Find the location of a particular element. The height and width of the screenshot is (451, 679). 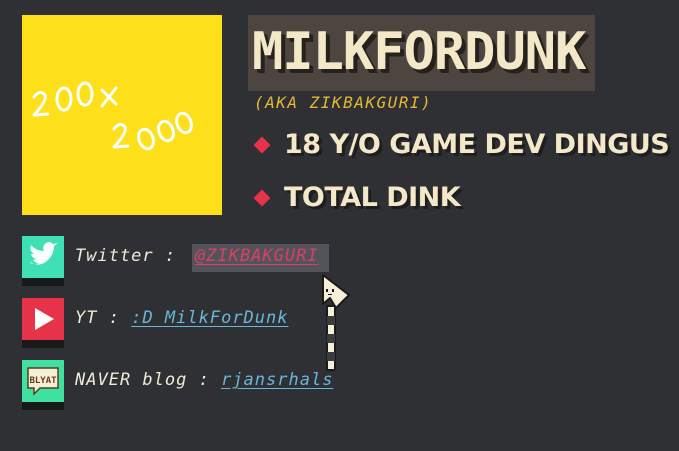

bullet-text: 18 Y/O GAME DEV DINGUS is located at coordinates (477, 144).